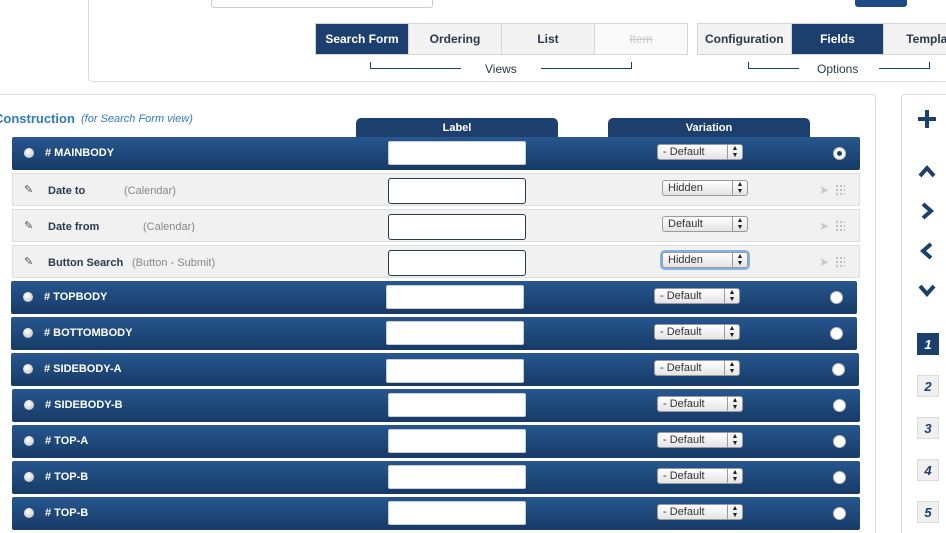 The image size is (946, 533). Describe the element at coordinates (685, 224) in the screenshot. I see `variation-value: Default` at that location.